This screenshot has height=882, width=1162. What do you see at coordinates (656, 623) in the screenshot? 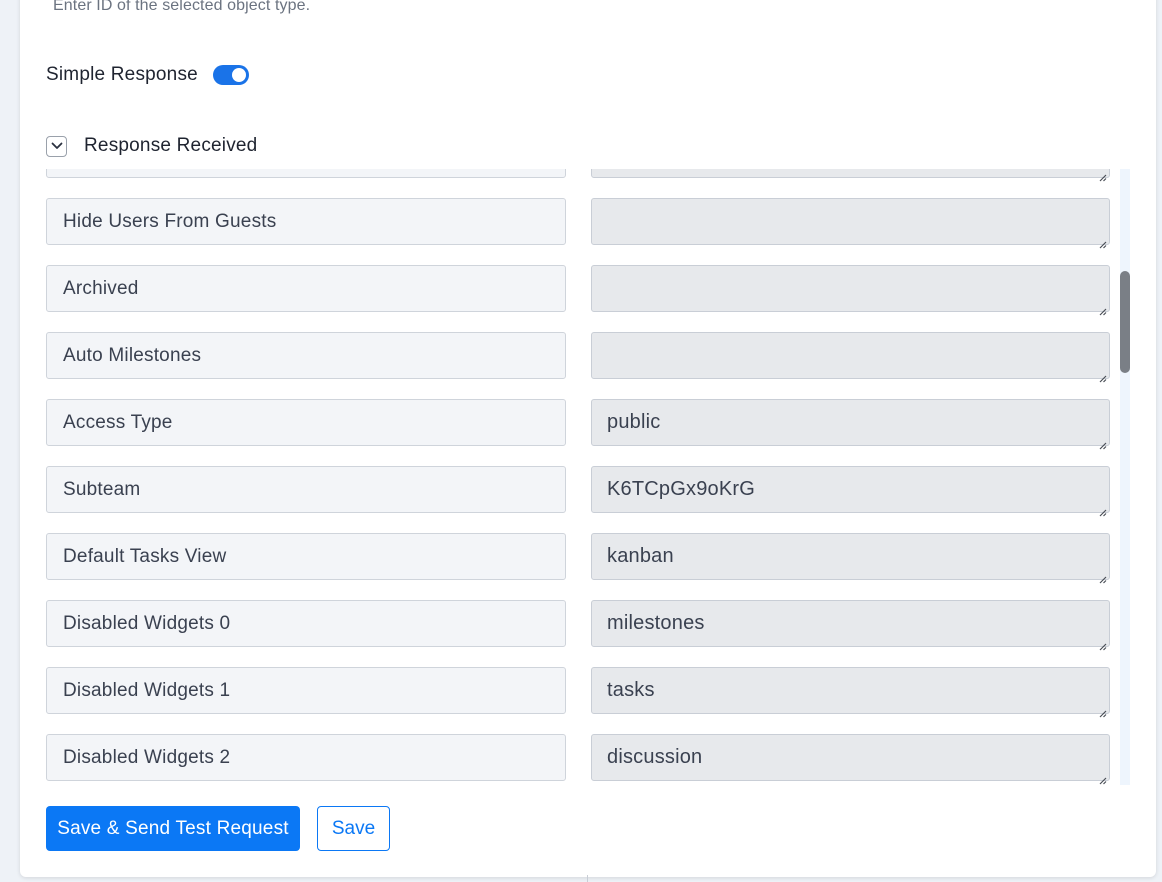
I see `response-value-text: milestones` at bounding box center [656, 623].